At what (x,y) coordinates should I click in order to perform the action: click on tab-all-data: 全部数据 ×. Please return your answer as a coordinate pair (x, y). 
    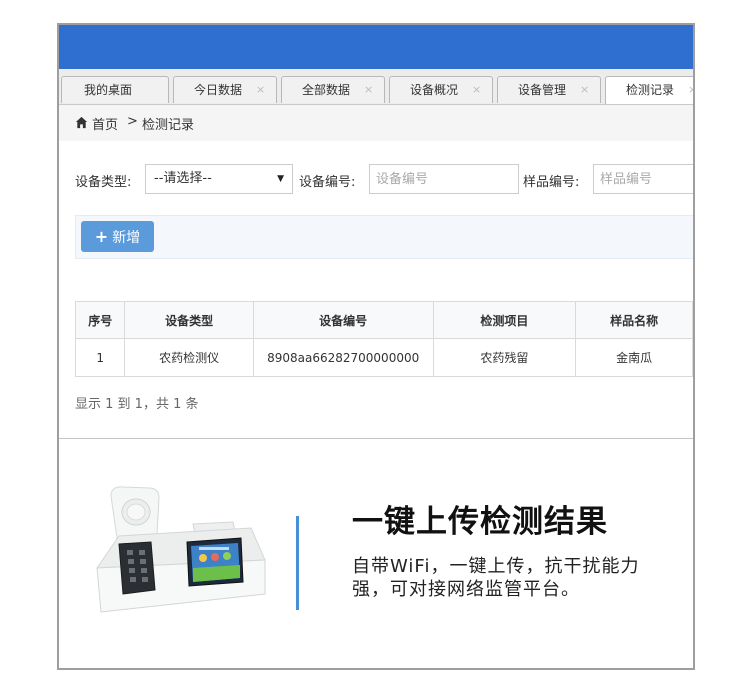
    Looking at the image, I should click on (333, 89).